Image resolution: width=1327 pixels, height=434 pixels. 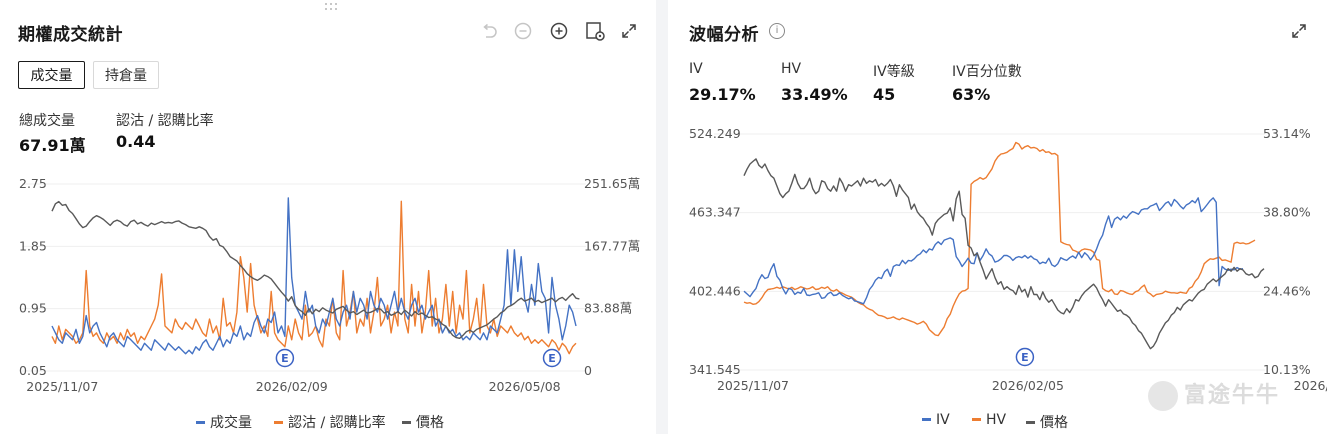 I want to click on left-axis-tick-label: 463.347, so click(x=715, y=212).